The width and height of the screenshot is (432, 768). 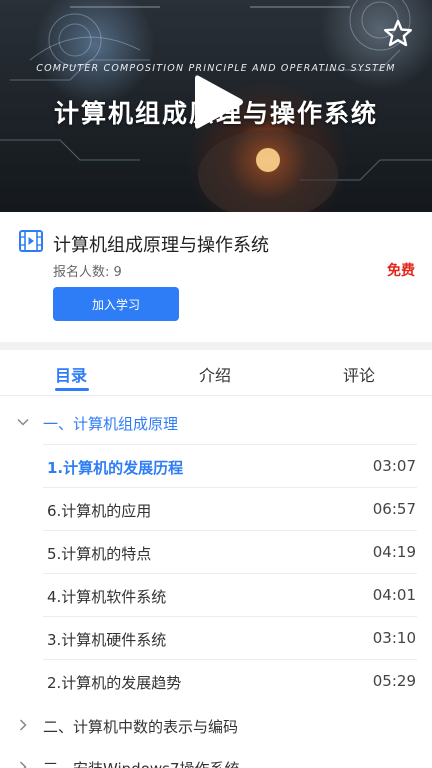 I want to click on lesson-title: 3.计算机硬件系统, so click(x=107, y=640).